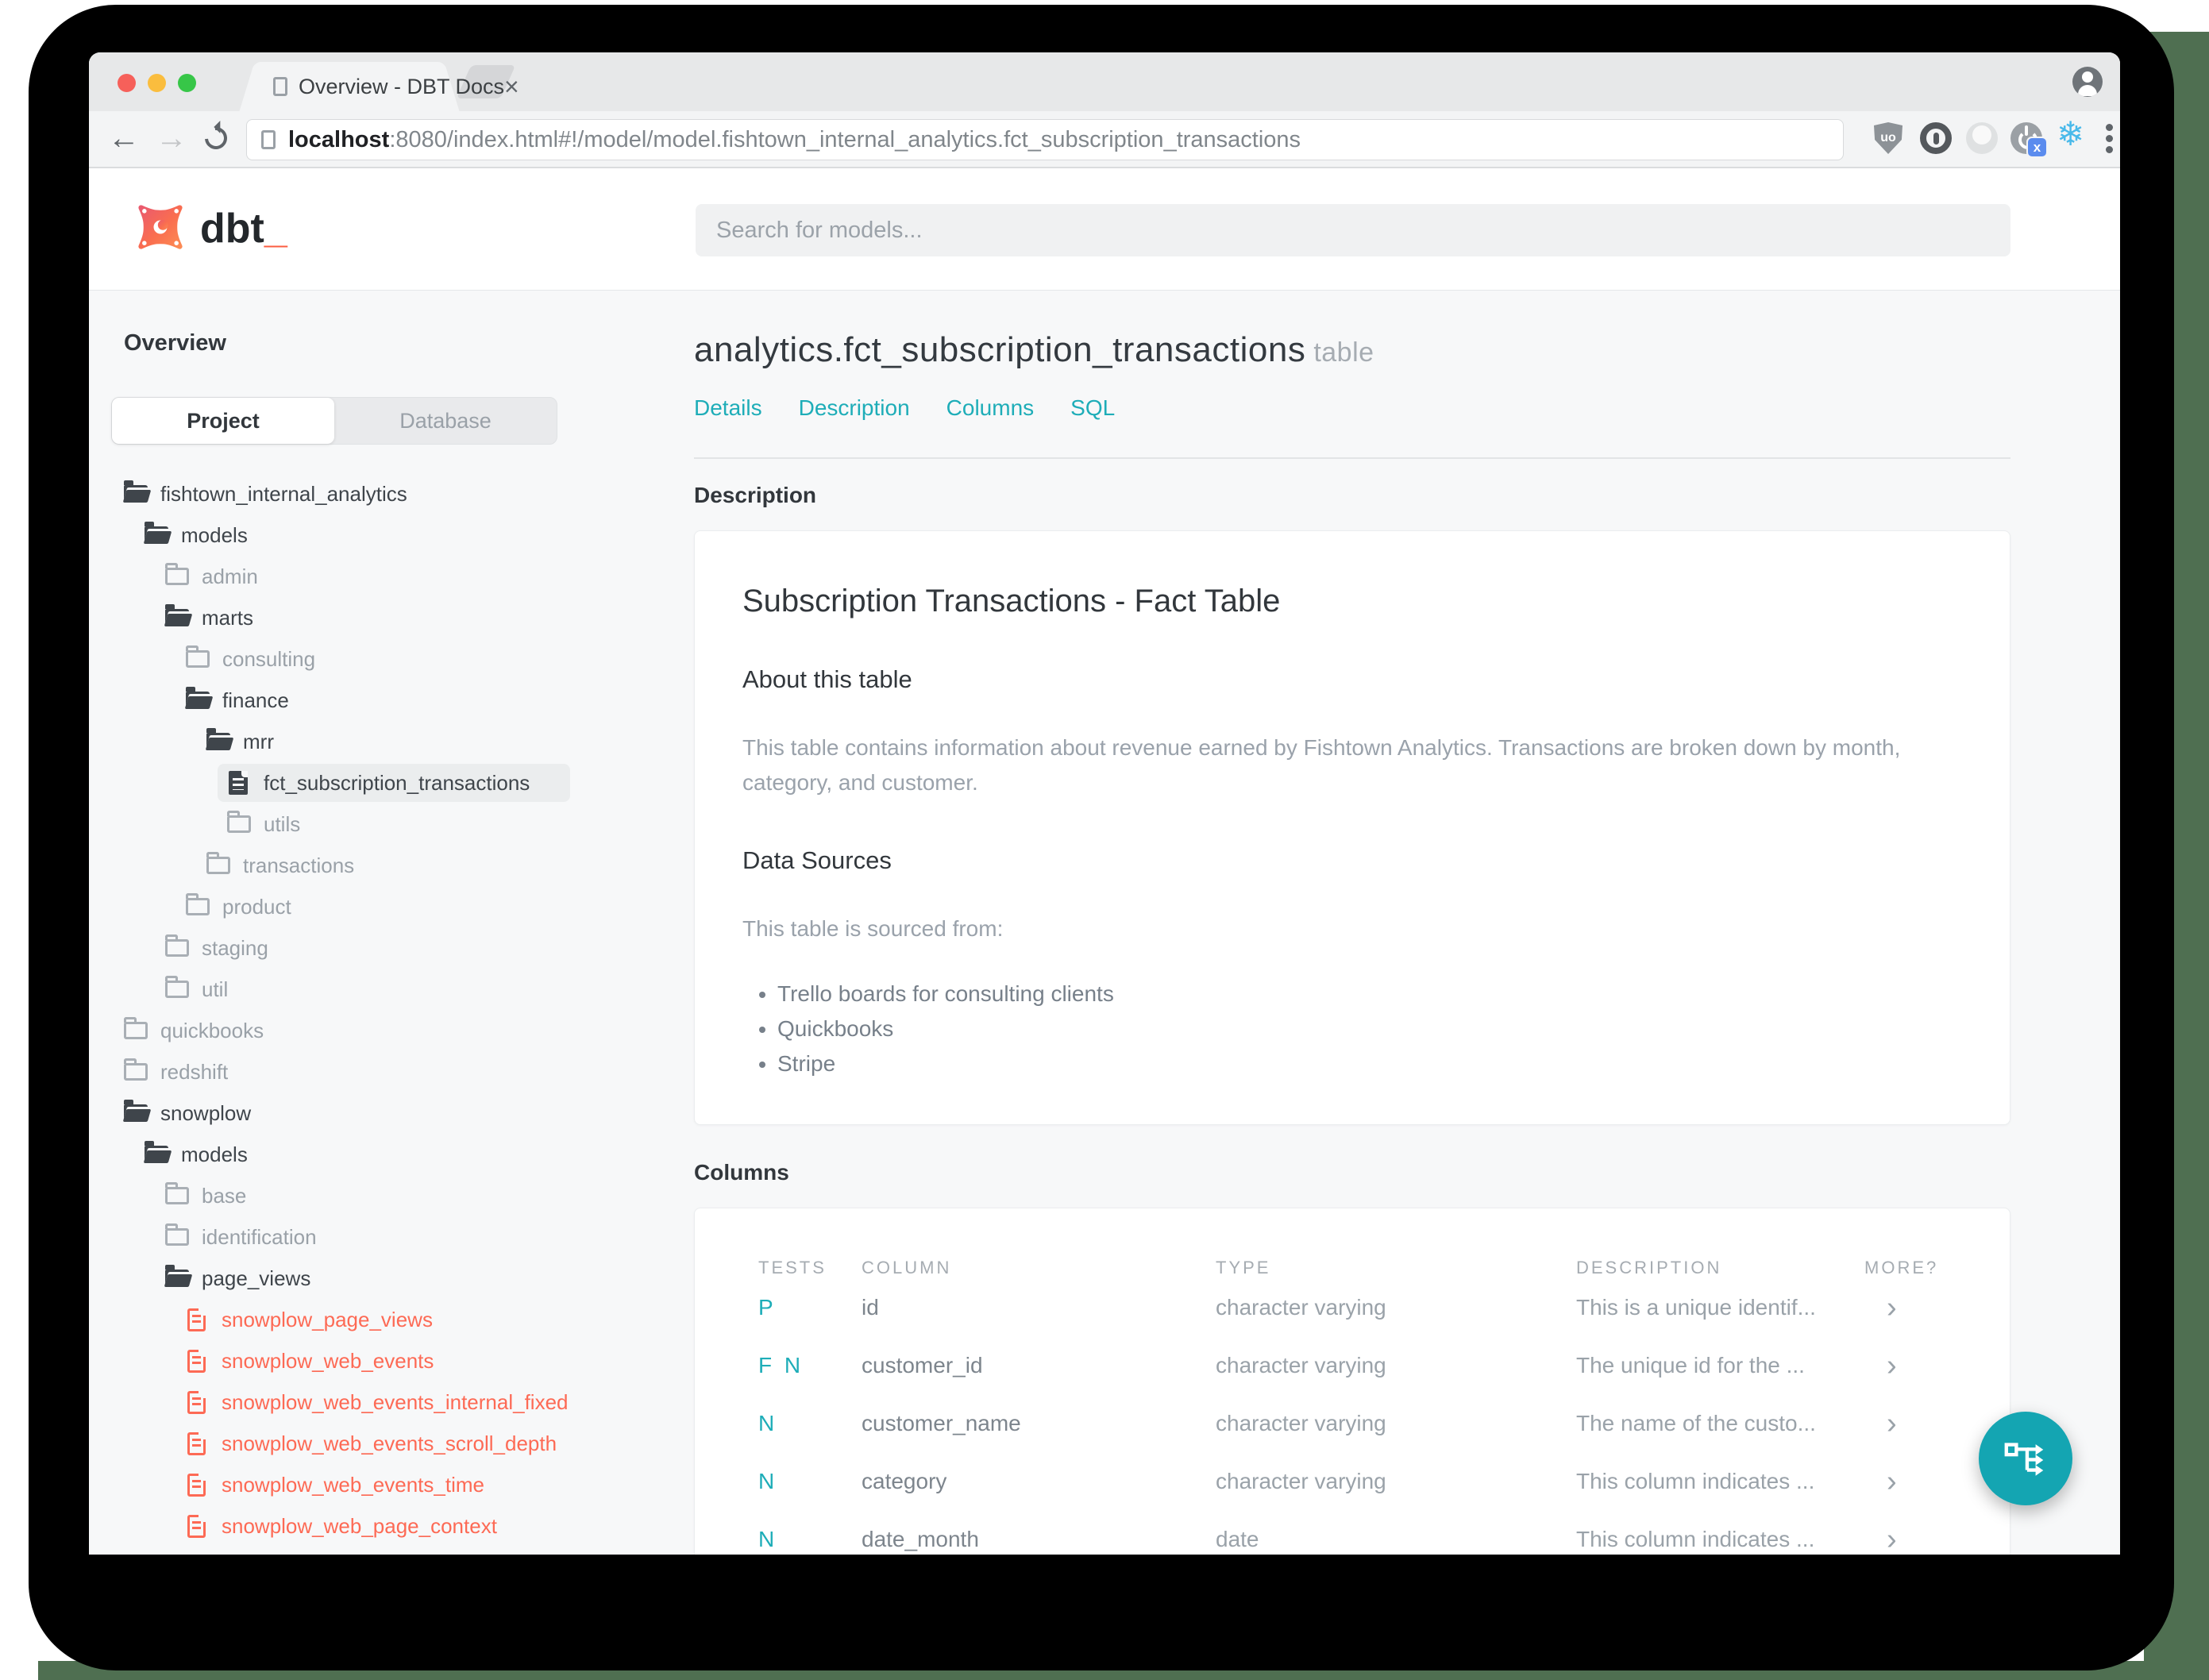 The image size is (2209, 1680). Describe the element at coordinates (1352, 408) in the screenshot. I see `anchor-nav: Details Description Columns SQL` at that location.